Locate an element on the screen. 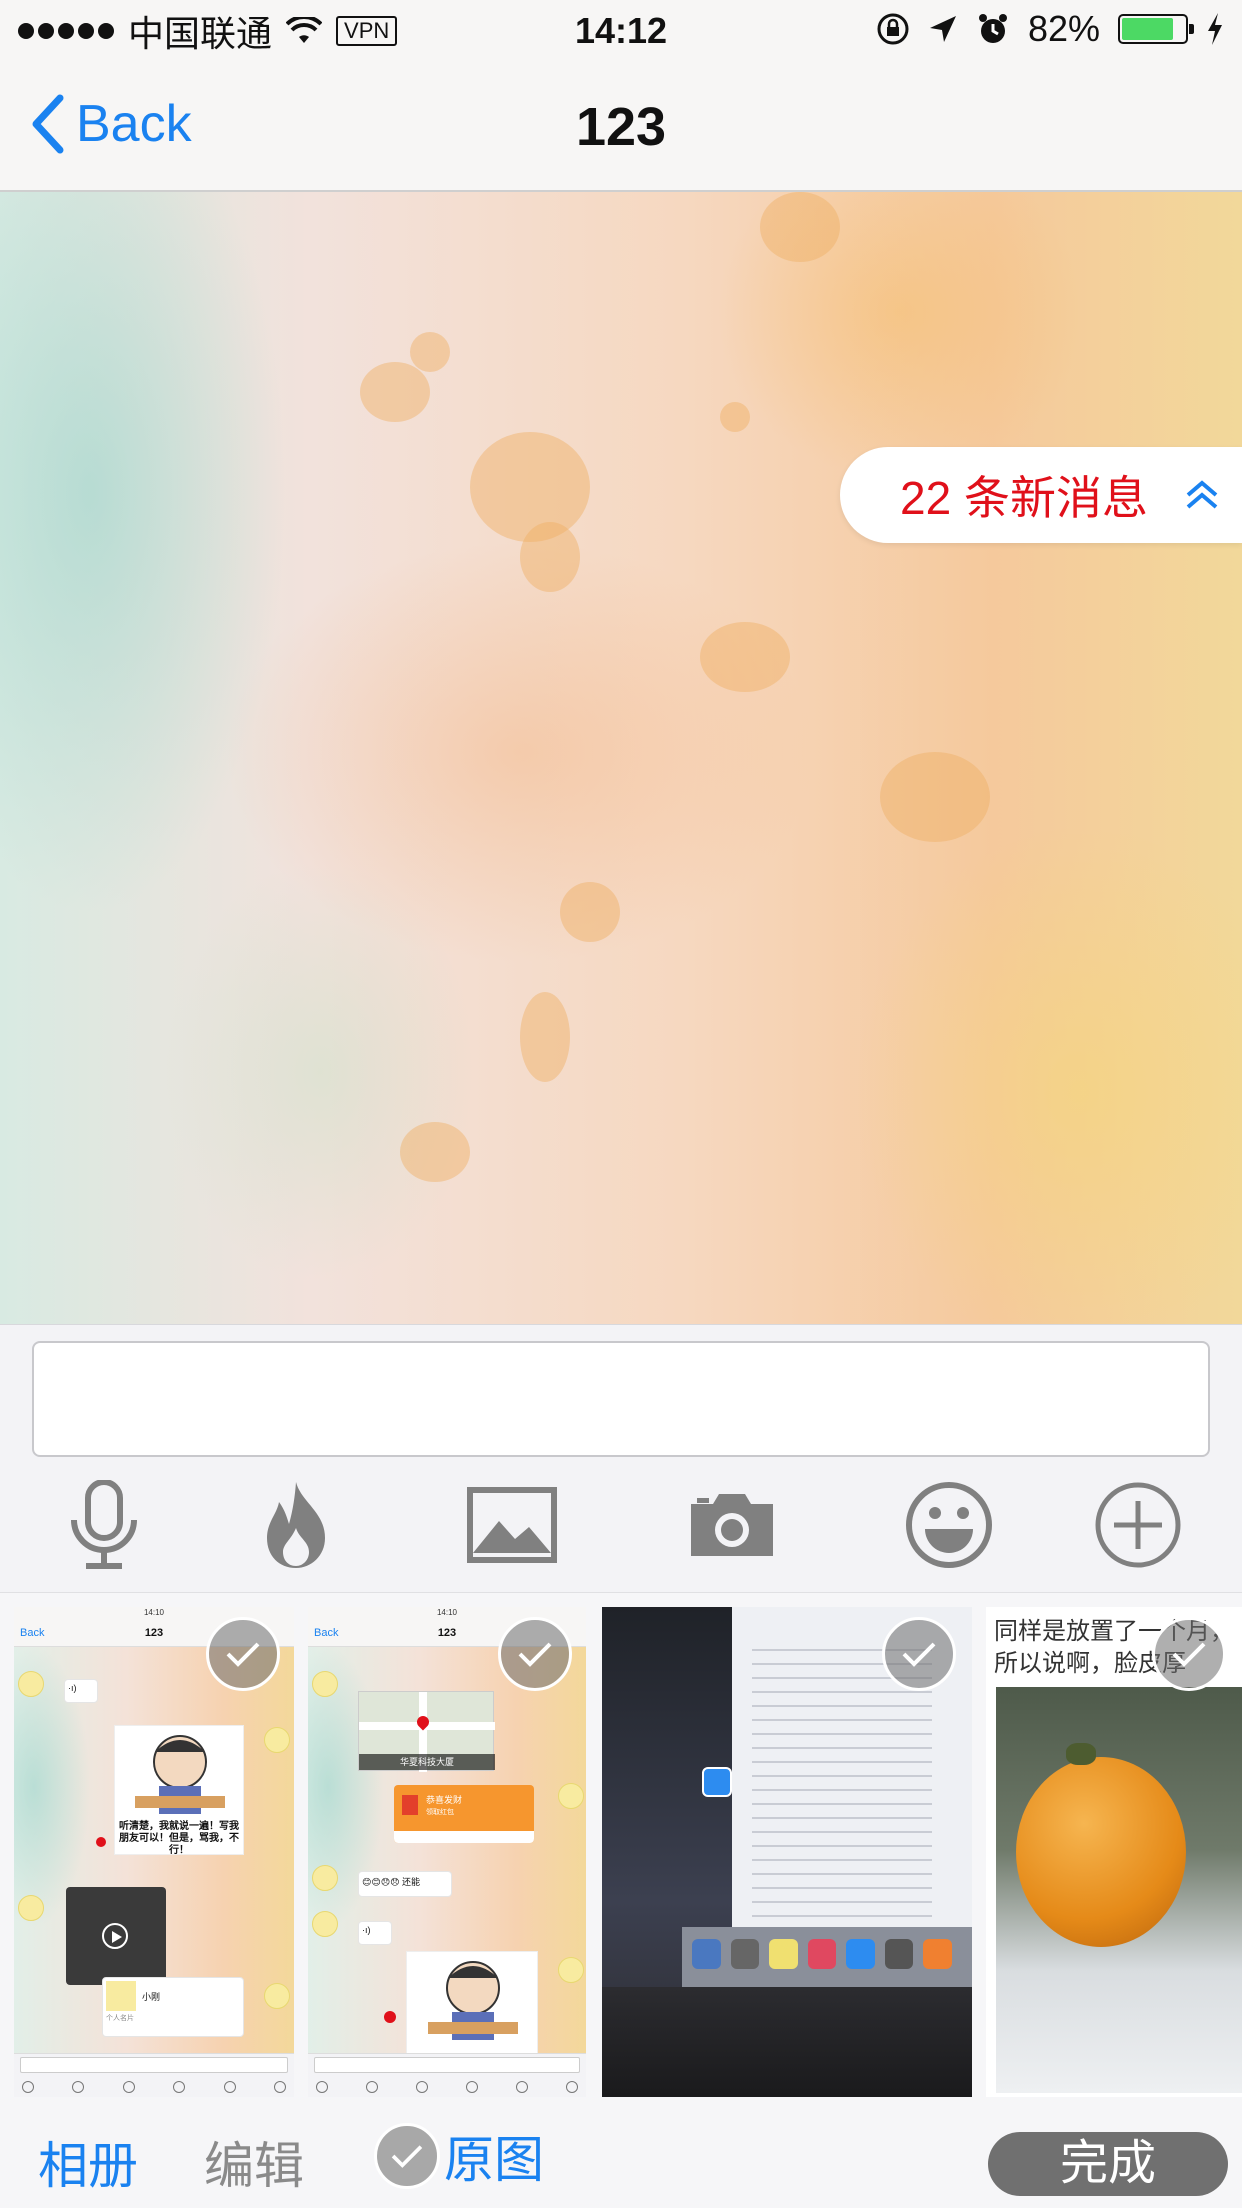 This screenshot has height=2208, width=1242. microphone-button is located at coordinates (104, 1525).